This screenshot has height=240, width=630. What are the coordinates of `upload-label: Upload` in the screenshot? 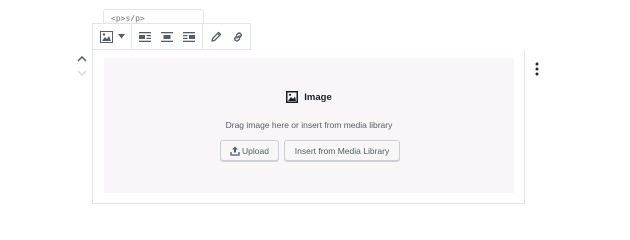 It's located at (255, 151).